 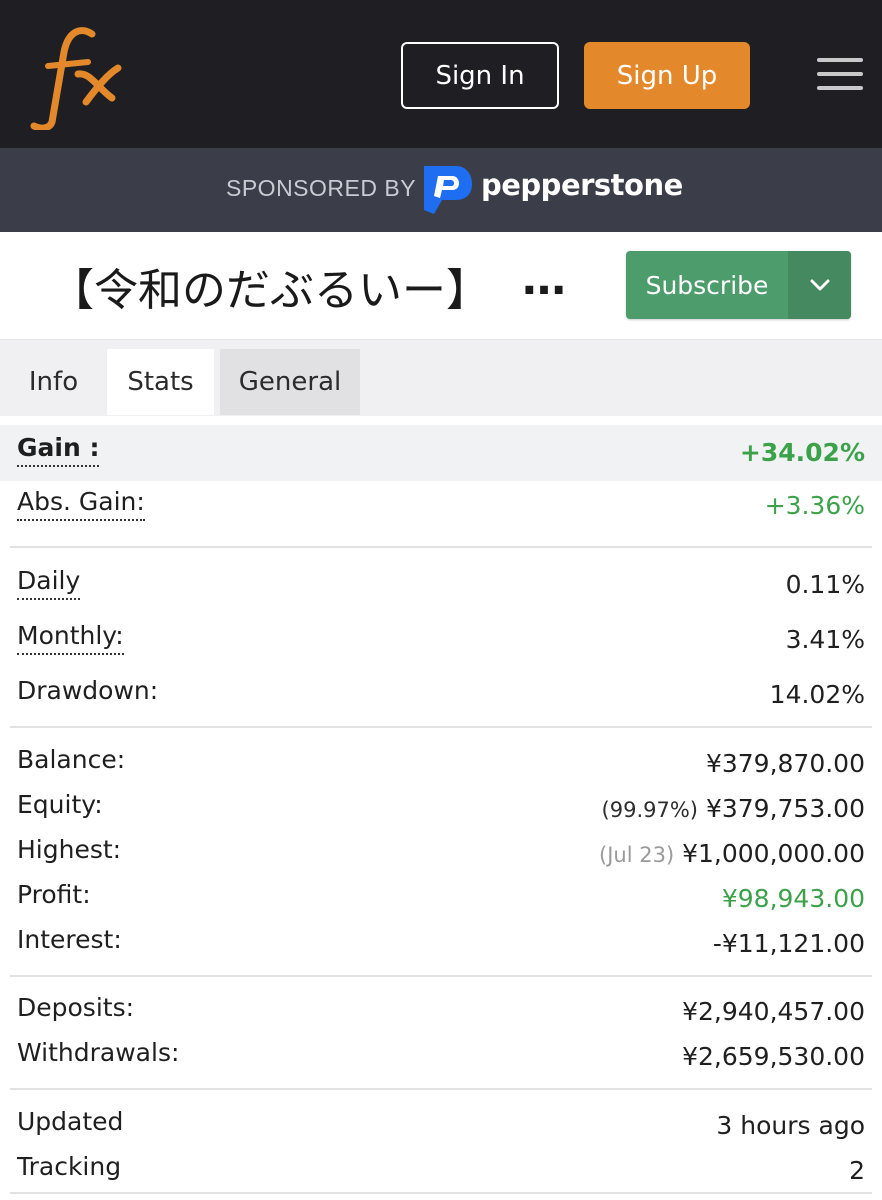 I want to click on equity-label: Equity:, so click(x=60, y=804).